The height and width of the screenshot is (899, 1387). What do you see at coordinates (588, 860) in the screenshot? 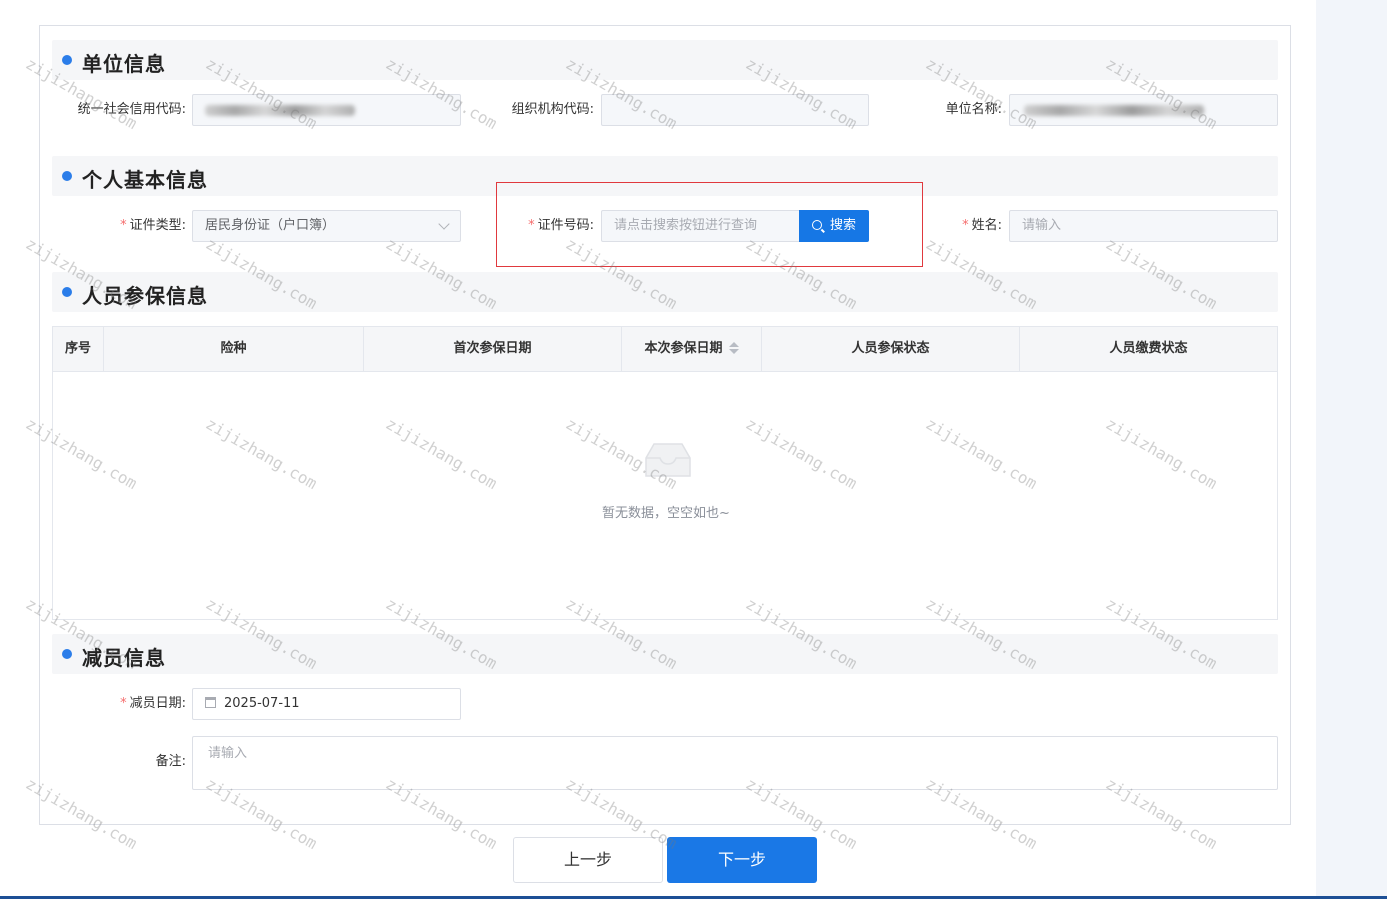
I see `prev-step-button: 上一步` at bounding box center [588, 860].